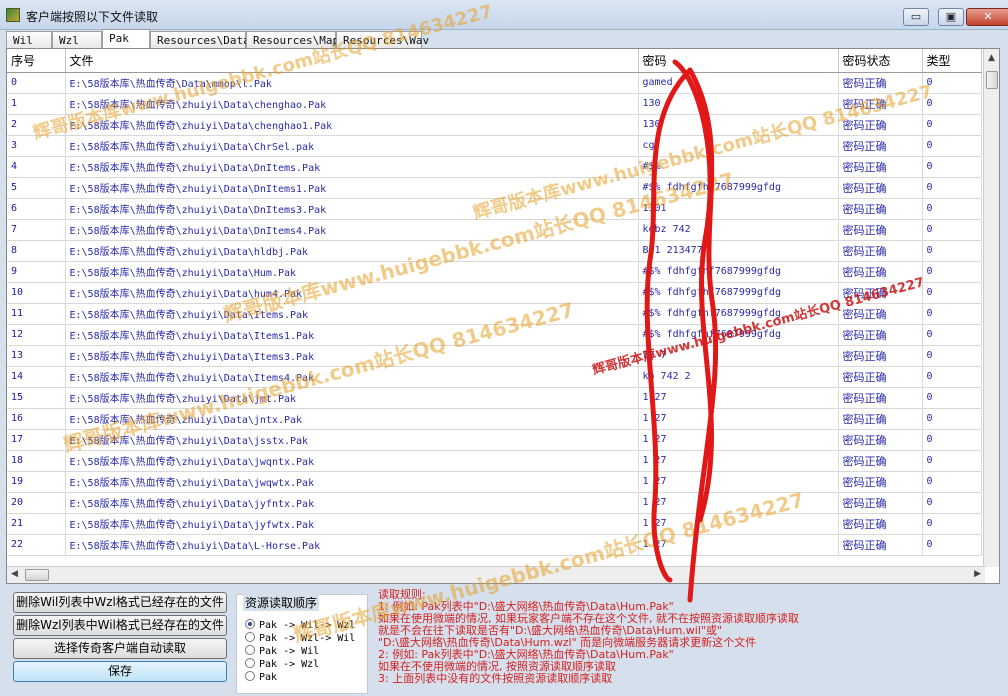 Image resolution: width=1008 pixels, height=696 pixels. Describe the element at coordinates (880, 61) in the screenshot. I see `column-header-password-status: 密码状态` at that location.